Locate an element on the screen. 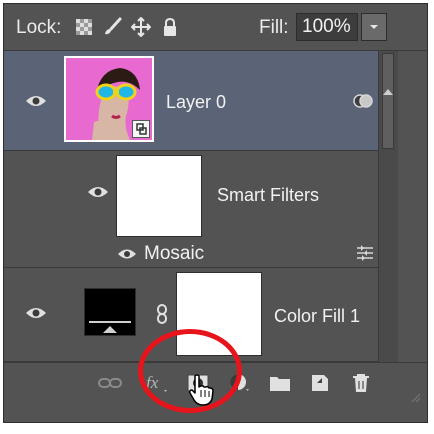 The height and width of the screenshot is (434, 434). smart-filter-indicator-icon is located at coordinates (363, 101).